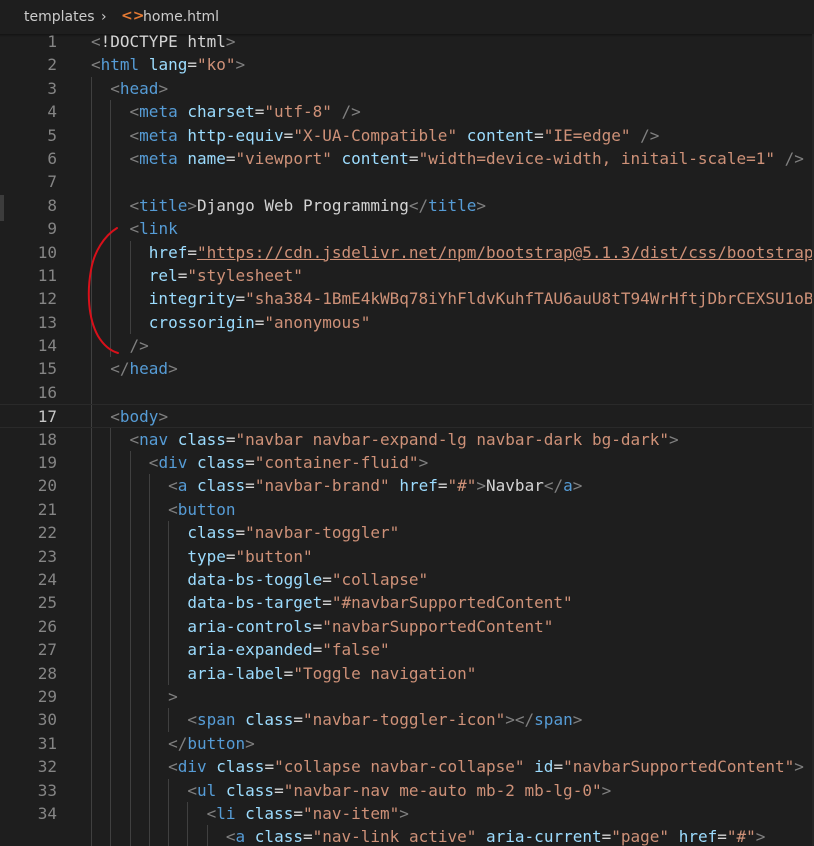 The width and height of the screenshot is (814, 846). What do you see at coordinates (249, 556) in the screenshot?
I see `code-text: type="button"` at bounding box center [249, 556].